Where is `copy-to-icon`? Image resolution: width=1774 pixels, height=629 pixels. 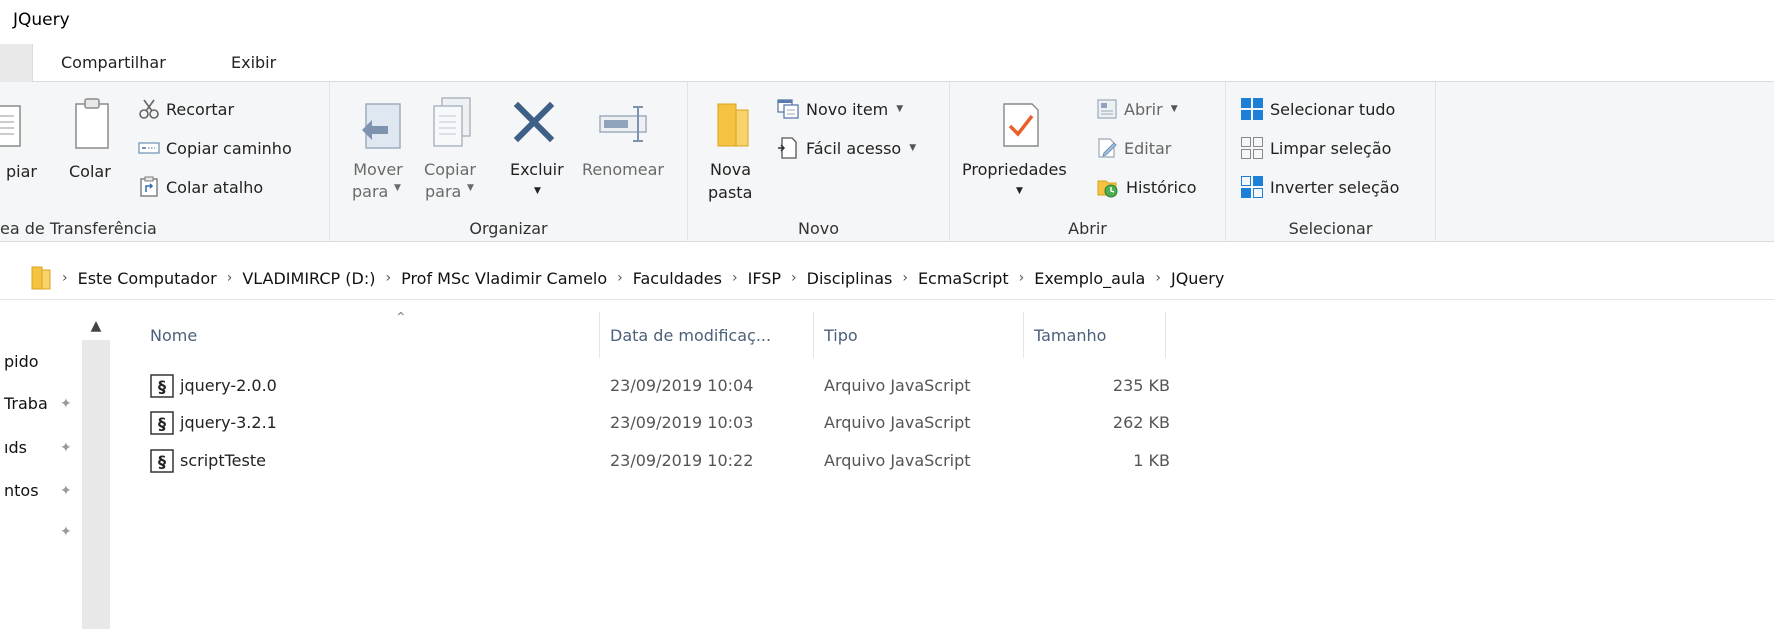 copy-to-icon is located at coordinates (452, 122).